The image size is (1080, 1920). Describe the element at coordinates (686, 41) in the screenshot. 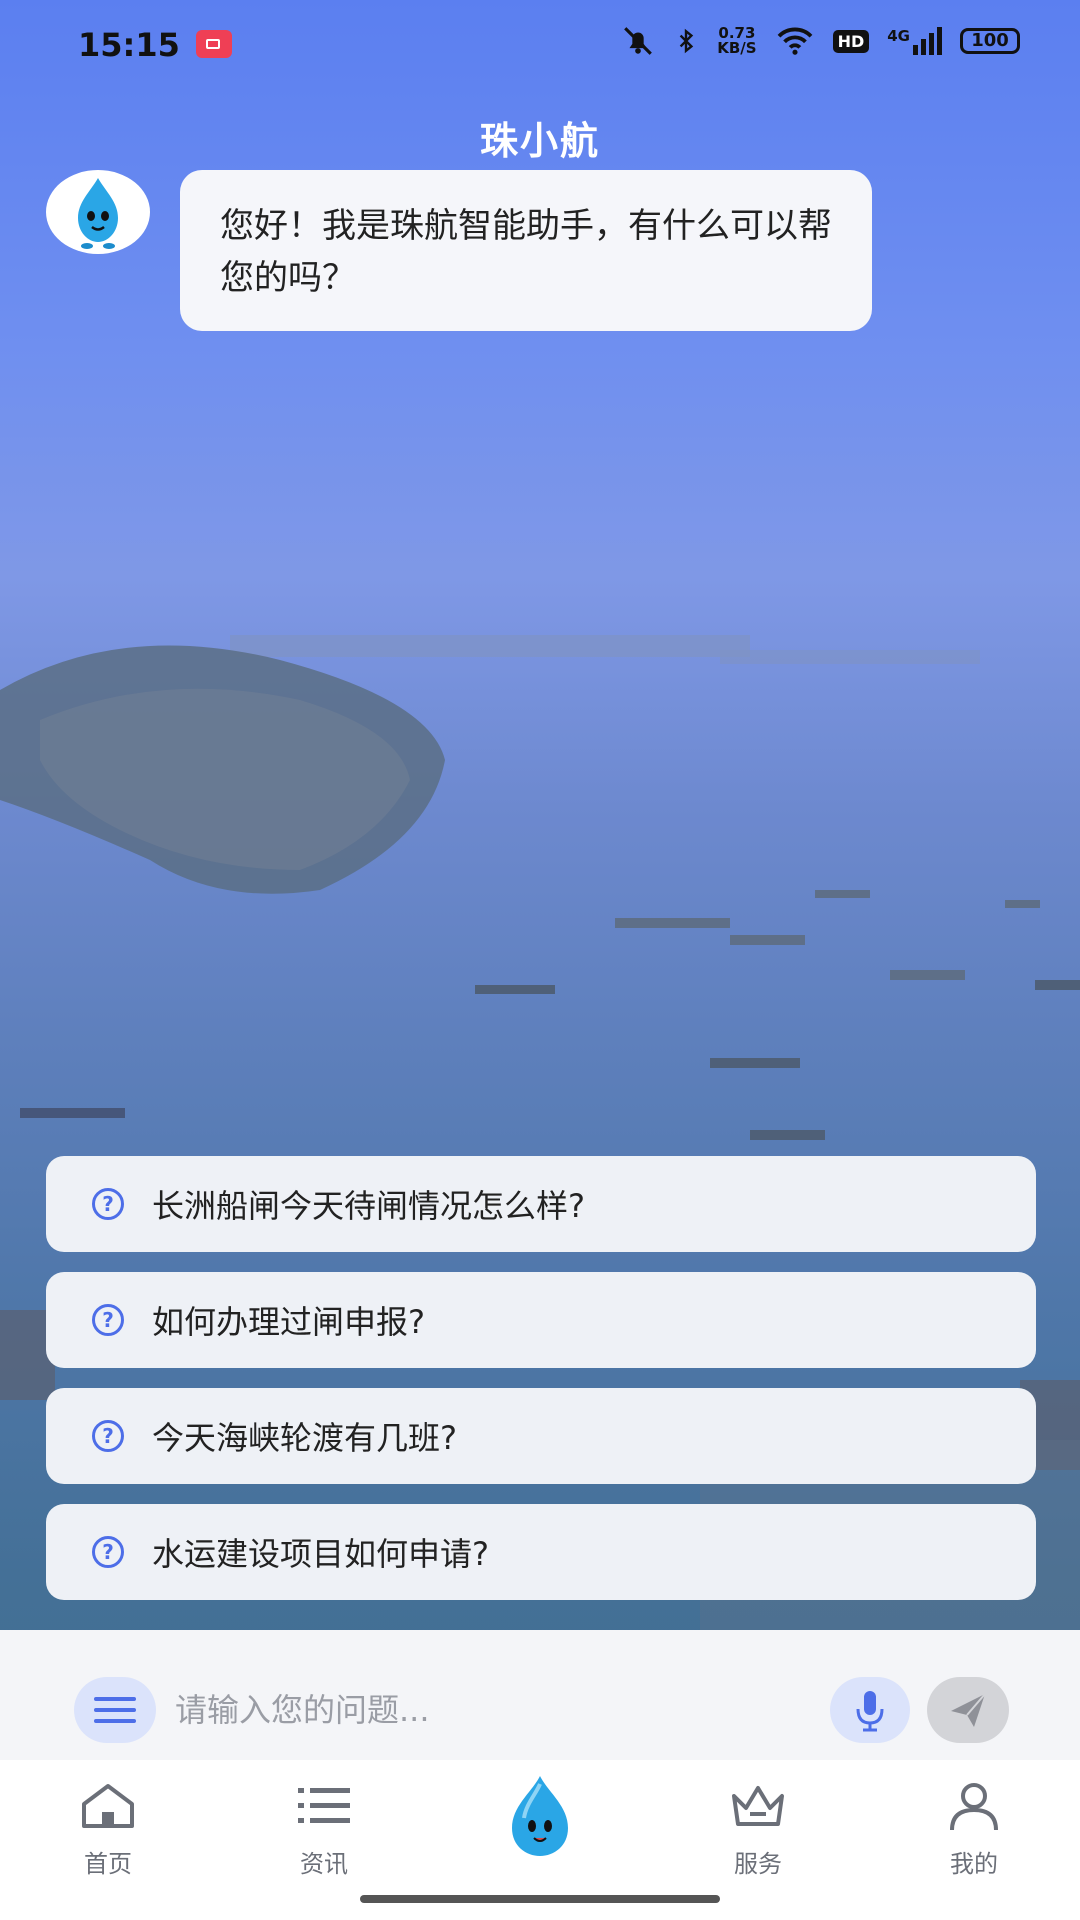

I see `bluetooth-icon` at that location.